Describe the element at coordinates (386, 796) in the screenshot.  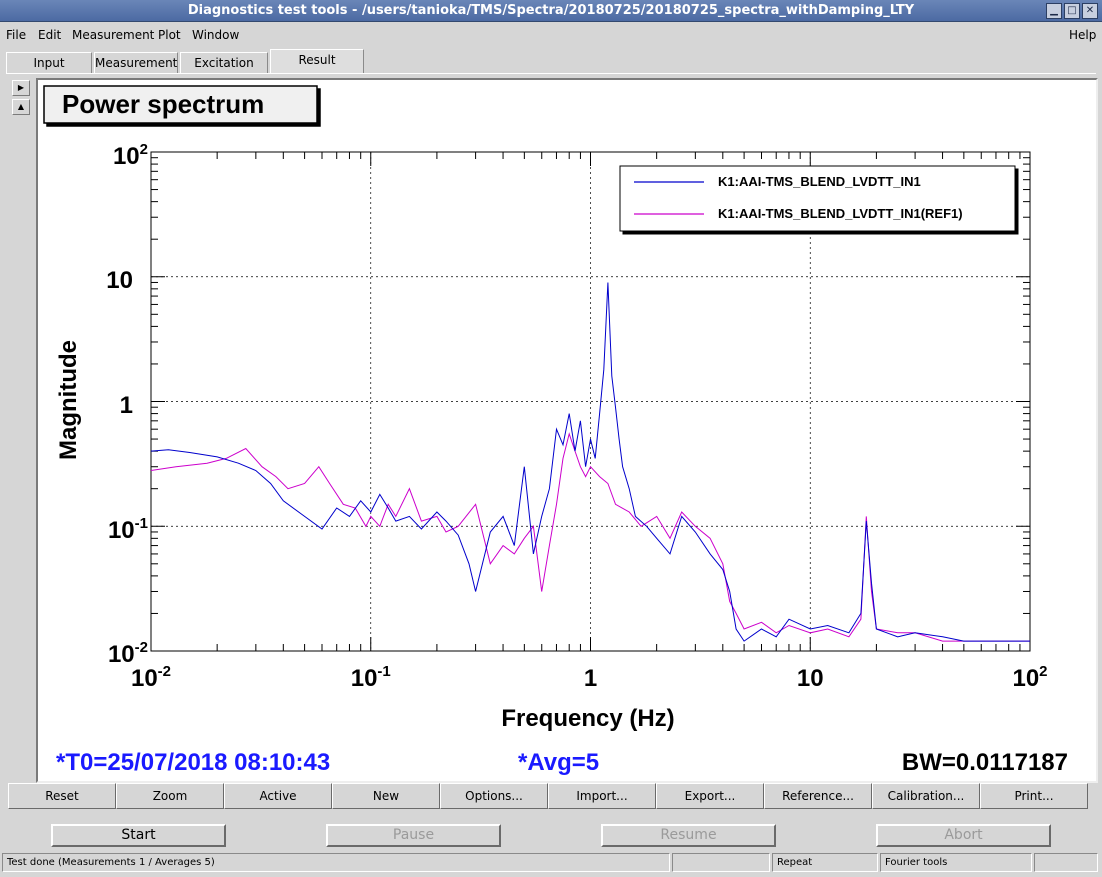
I see `new-button: New` at that location.